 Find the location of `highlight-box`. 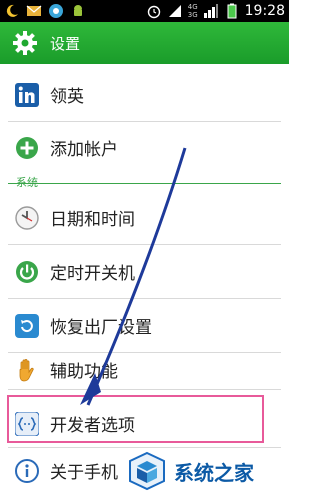

highlight-box is located at coordinates (135, 419).